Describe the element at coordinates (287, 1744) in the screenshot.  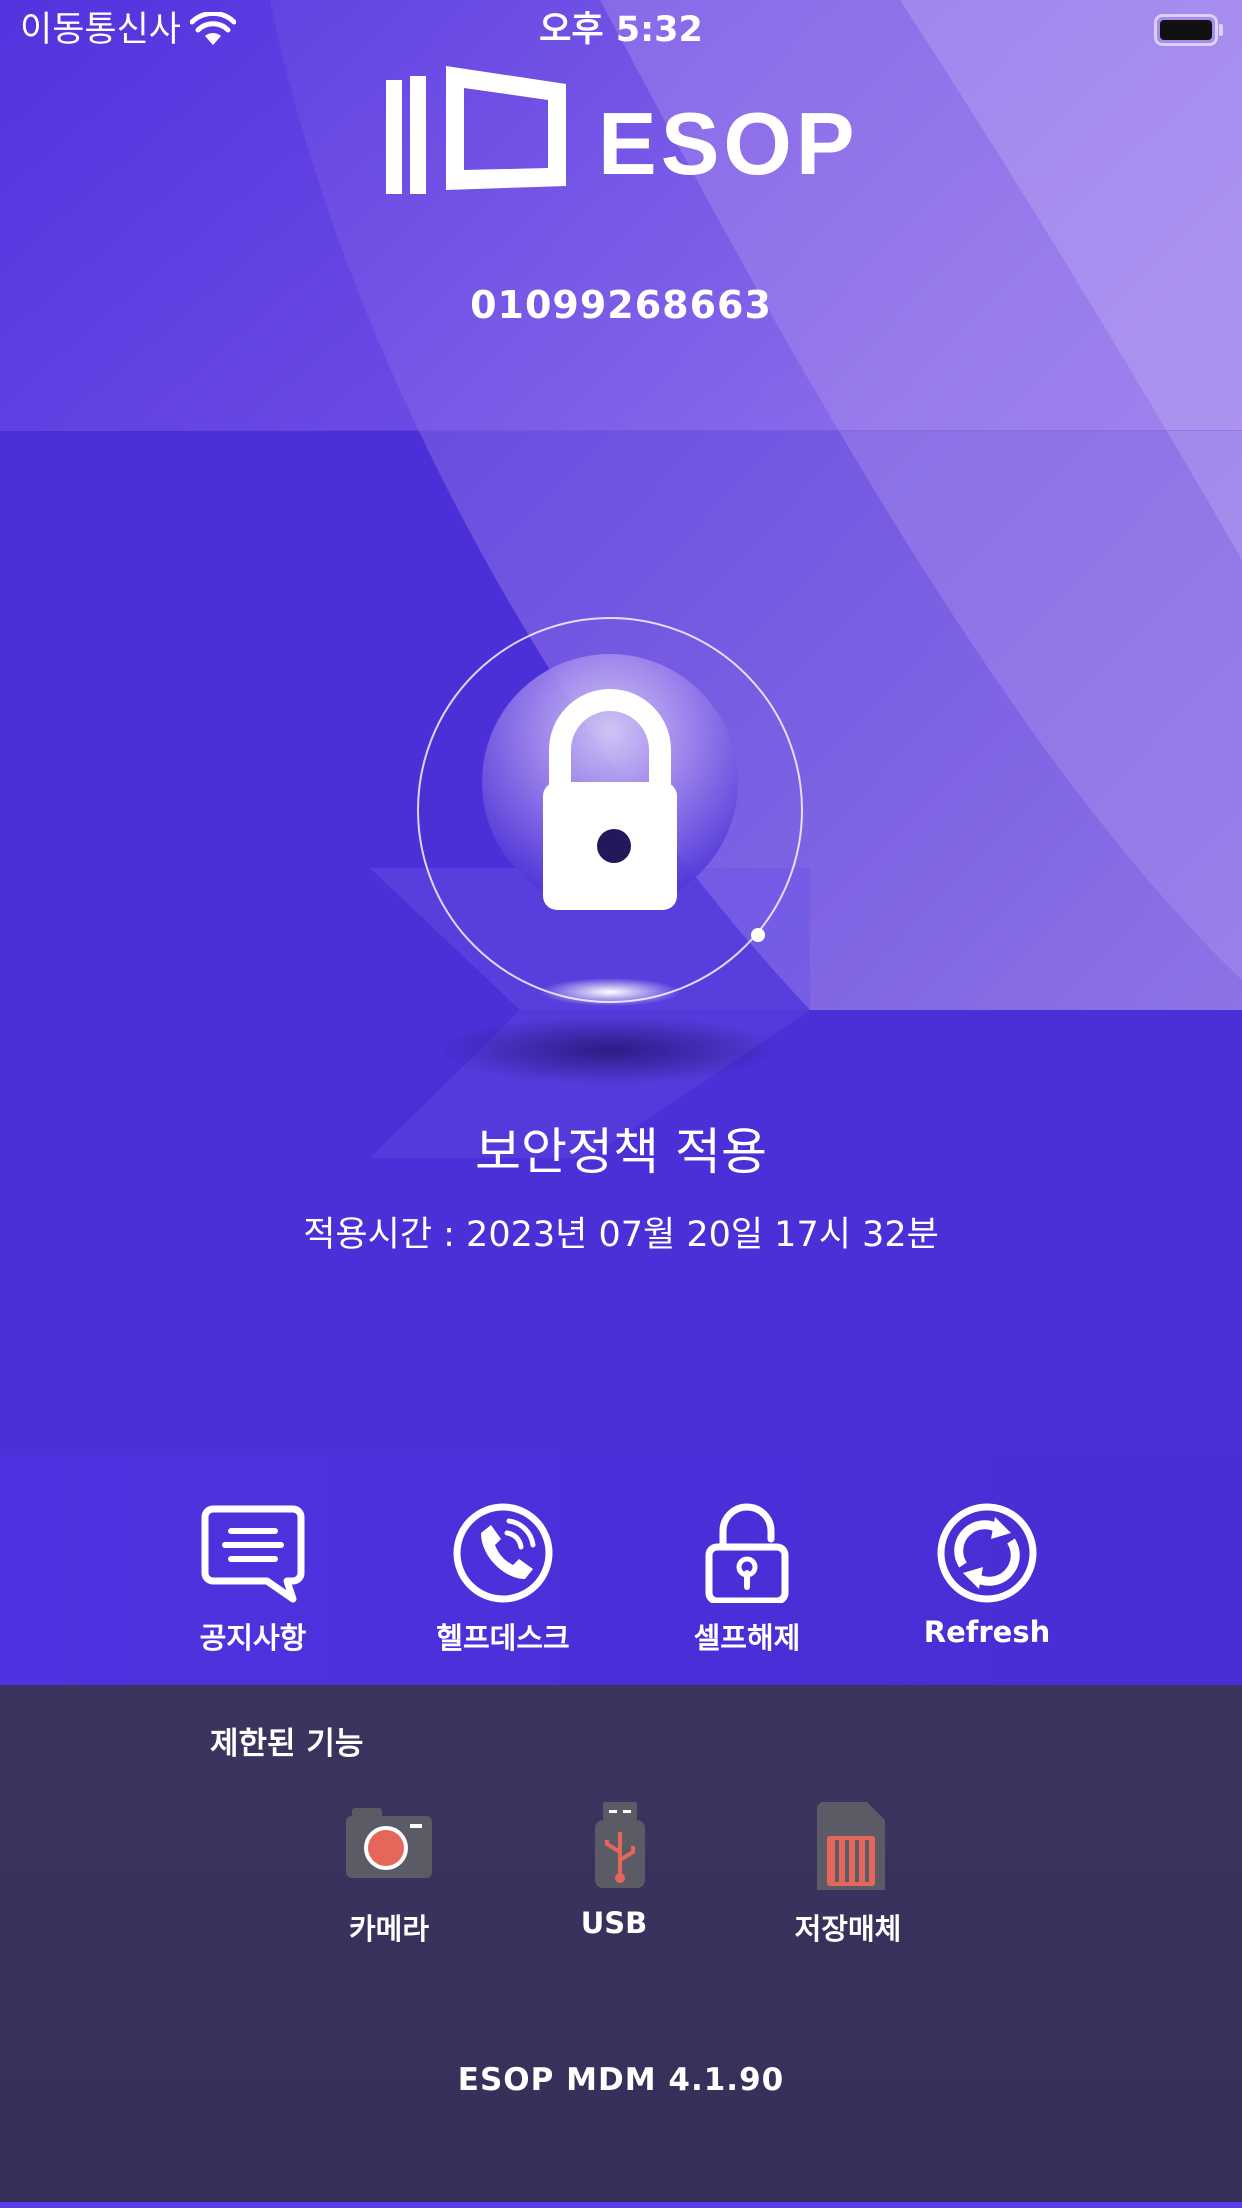
I see `restricted-title: 제한된 기능` at that location.